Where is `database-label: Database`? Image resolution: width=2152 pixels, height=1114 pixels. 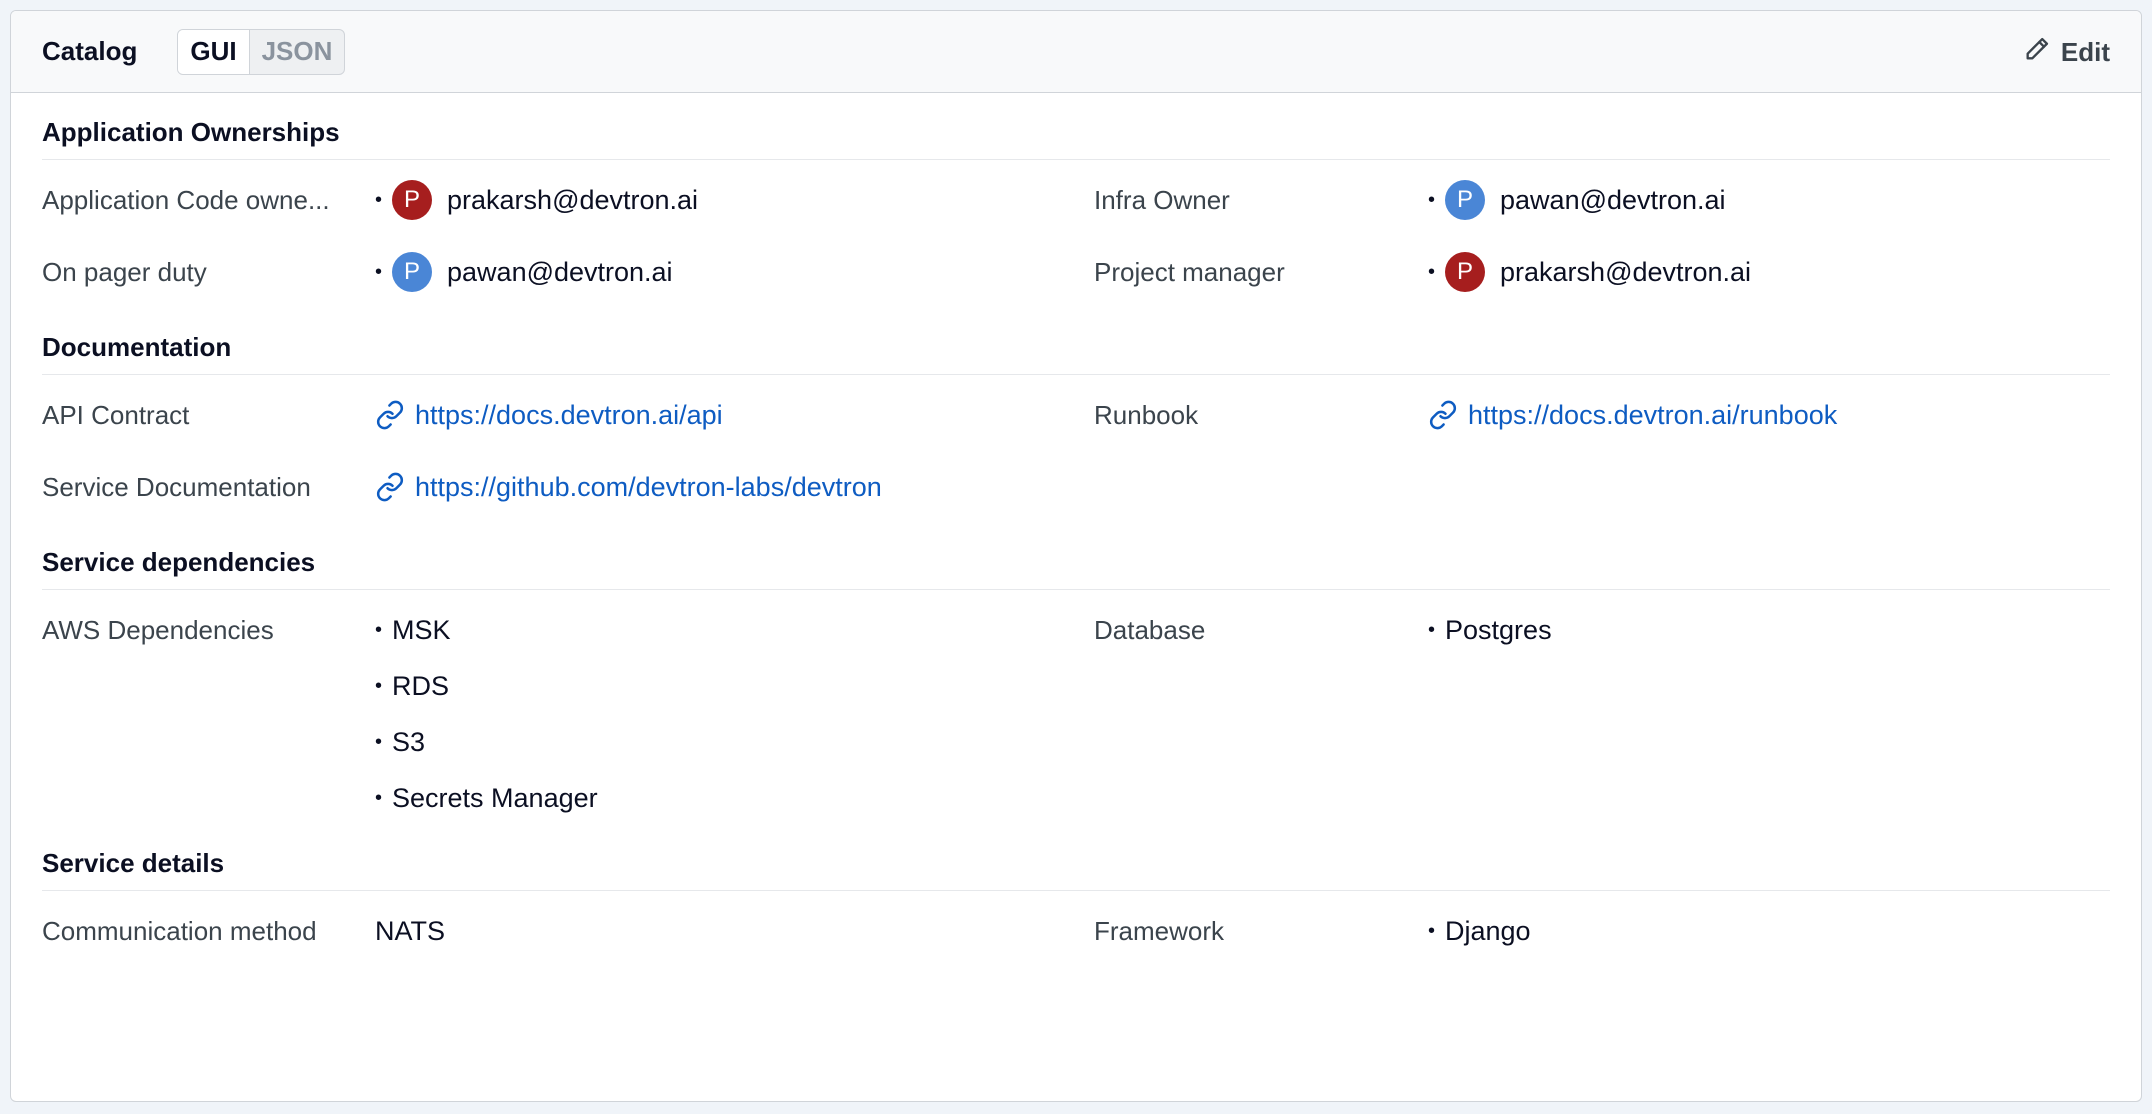 database-label: Database is located at coordinates (1150, 630).